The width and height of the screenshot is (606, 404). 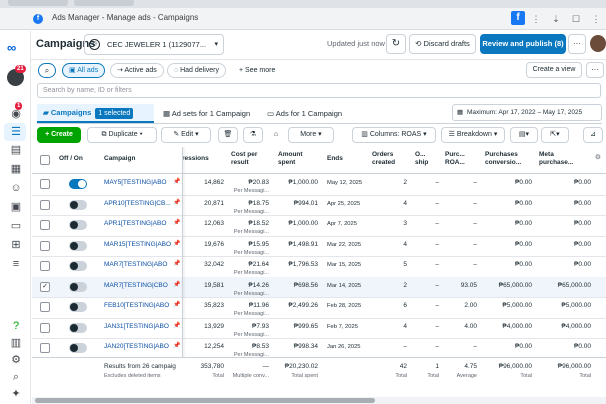 I want to click on campaign-name-link: JAN31[TESTING|ABO, so click(x=138, y=327).